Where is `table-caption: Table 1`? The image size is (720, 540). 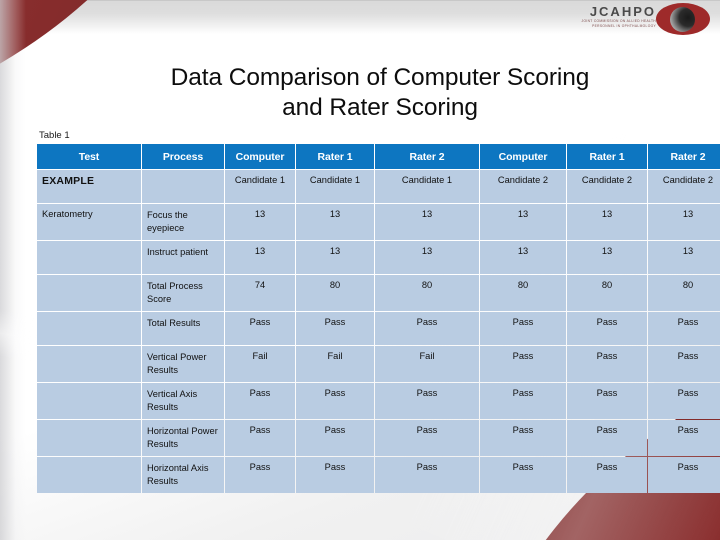 table-caption: Table 1 is located at coordinates (54, 135).